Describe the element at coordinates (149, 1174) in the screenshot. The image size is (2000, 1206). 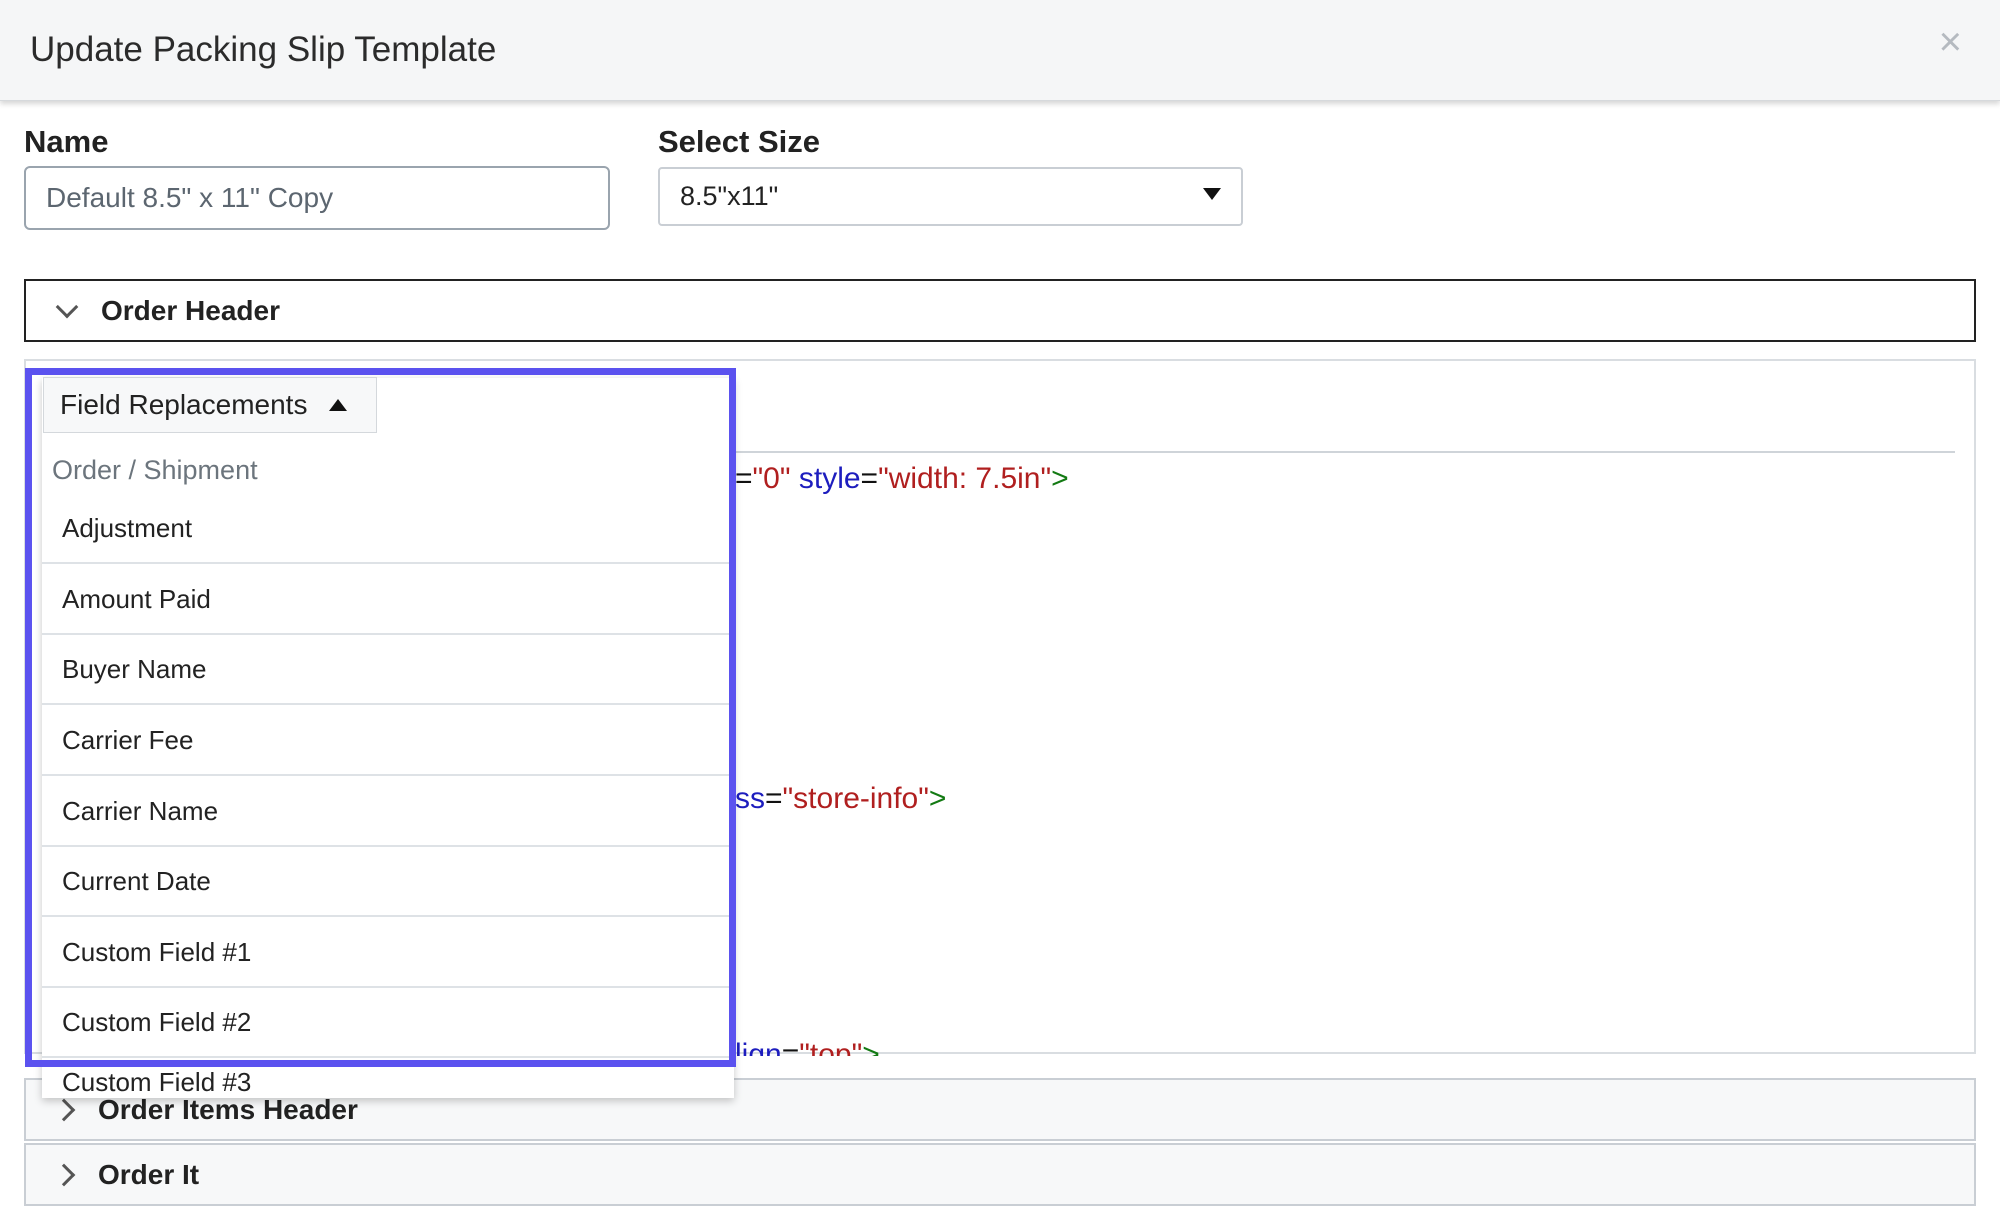
I see `section-order-items-label: Order It` at that location.